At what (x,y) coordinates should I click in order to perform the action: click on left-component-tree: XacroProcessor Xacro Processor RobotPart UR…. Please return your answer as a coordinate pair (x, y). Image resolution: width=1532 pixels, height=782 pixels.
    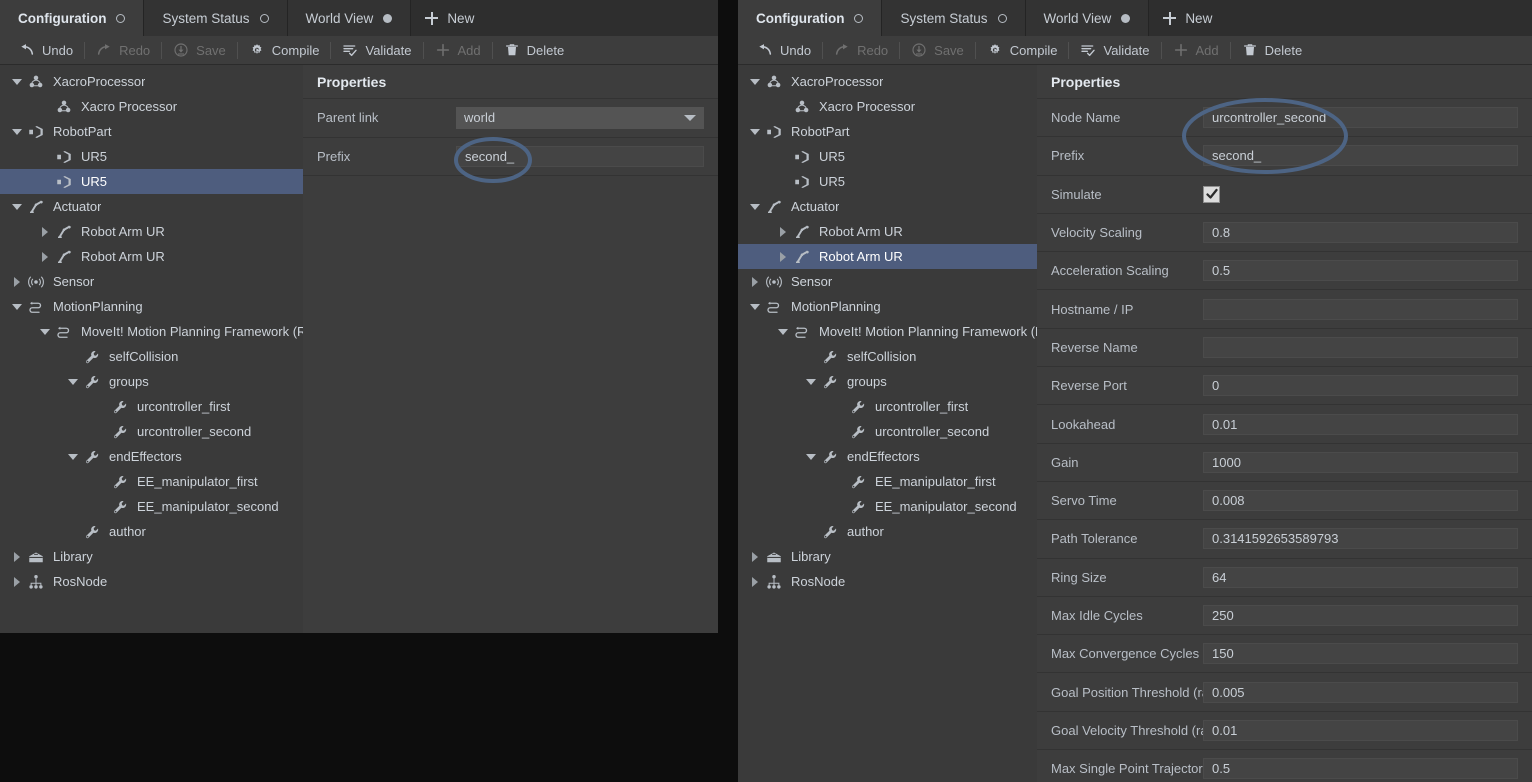
    Looking at the image, I should click on (151, 349).